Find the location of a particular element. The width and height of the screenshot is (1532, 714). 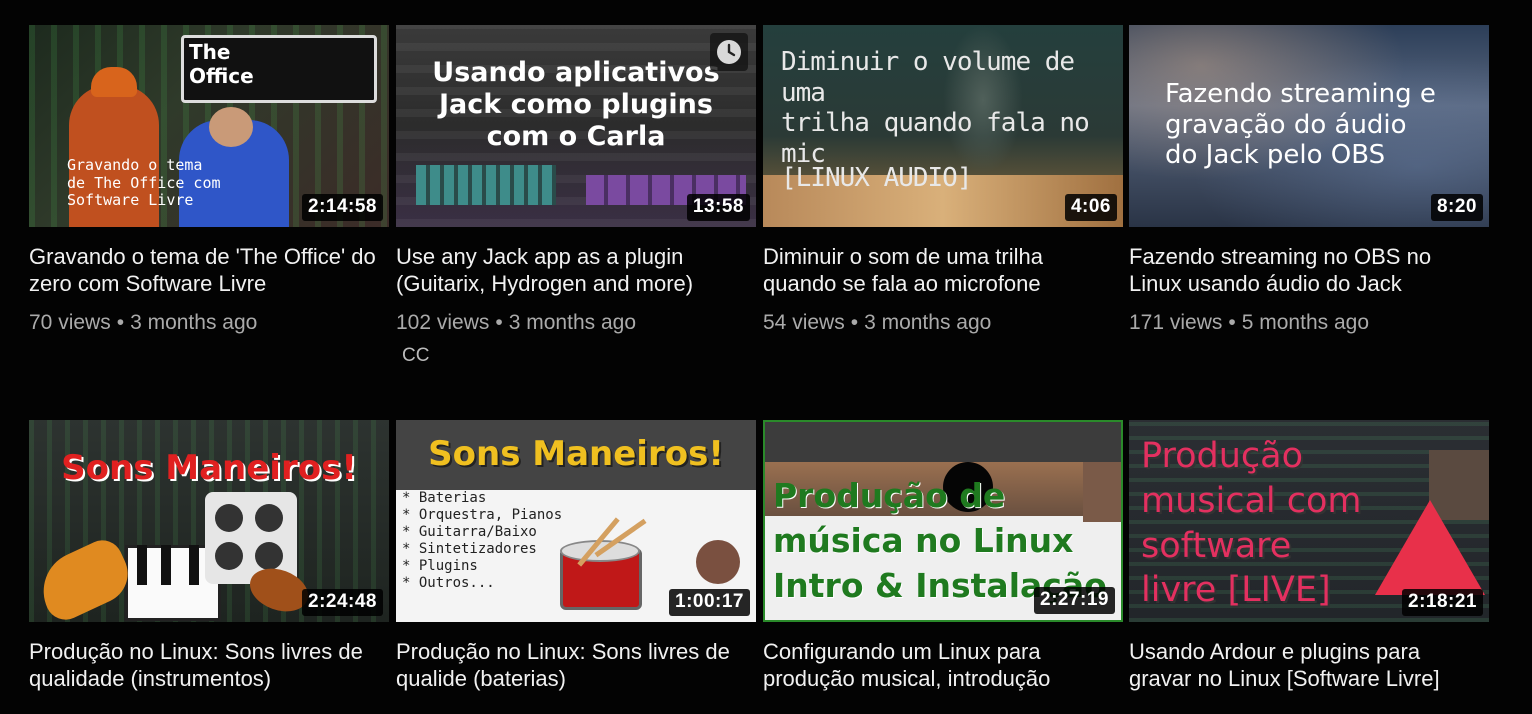

duration-badge: 2:27:19 is located at coordinates (1074, 600).